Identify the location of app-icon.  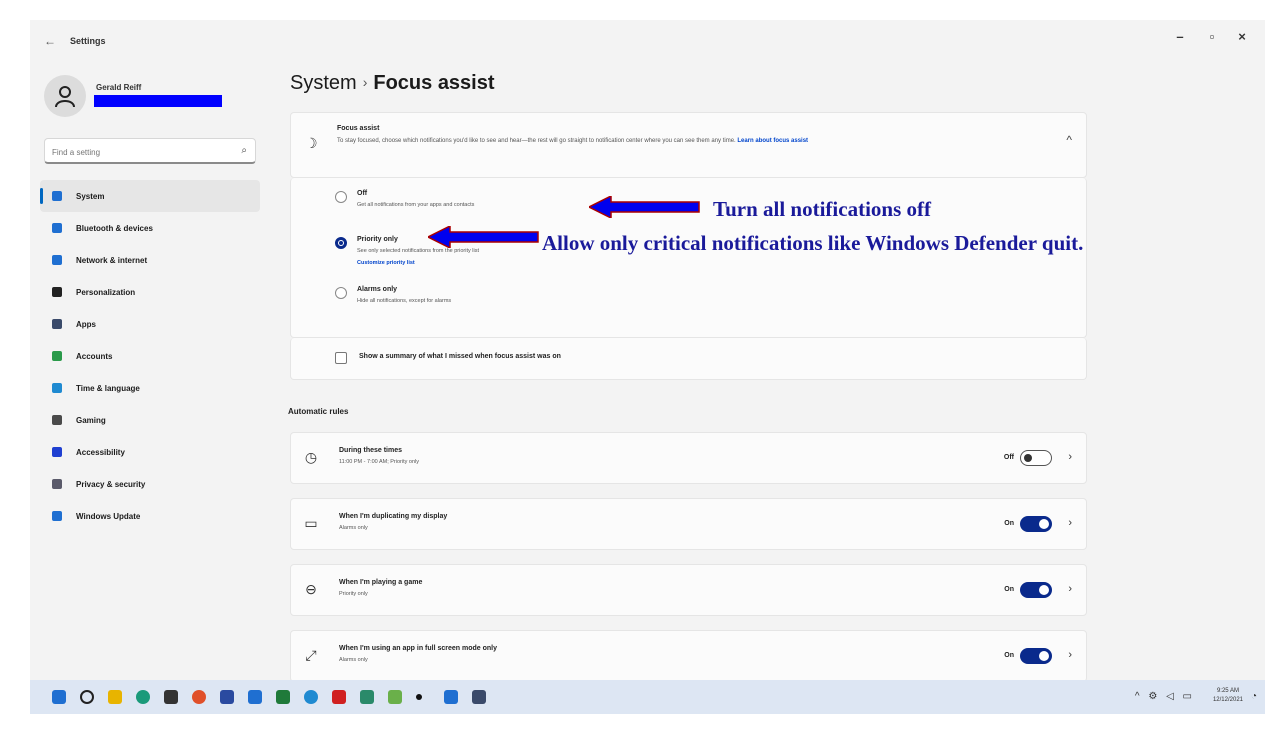
(227, 697).